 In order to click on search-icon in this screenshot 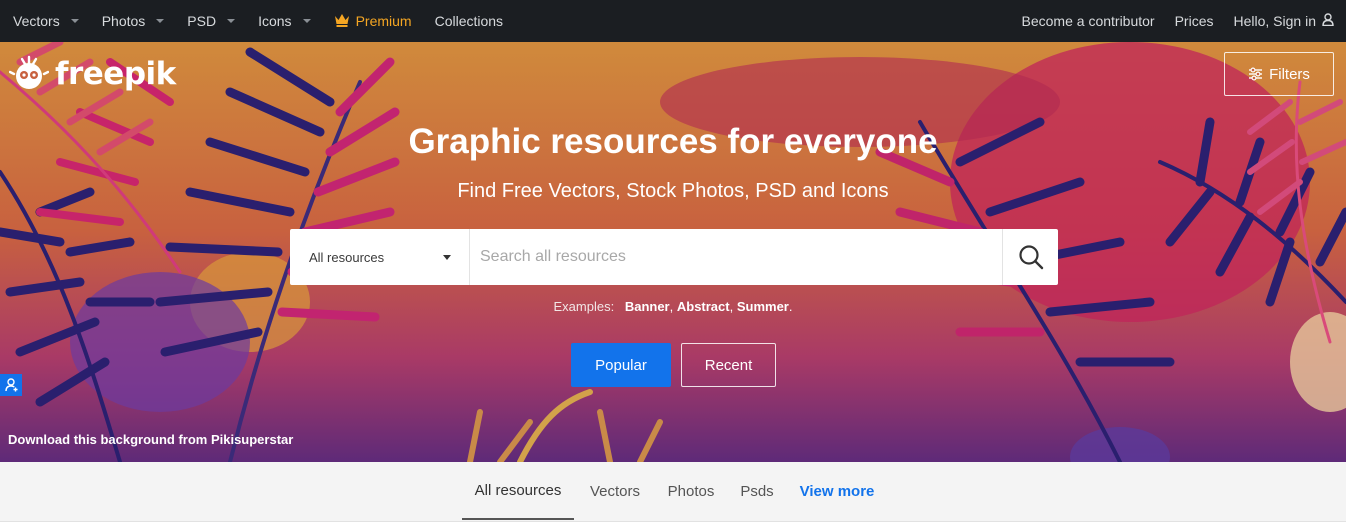, I will do `click(1030, 257)`.